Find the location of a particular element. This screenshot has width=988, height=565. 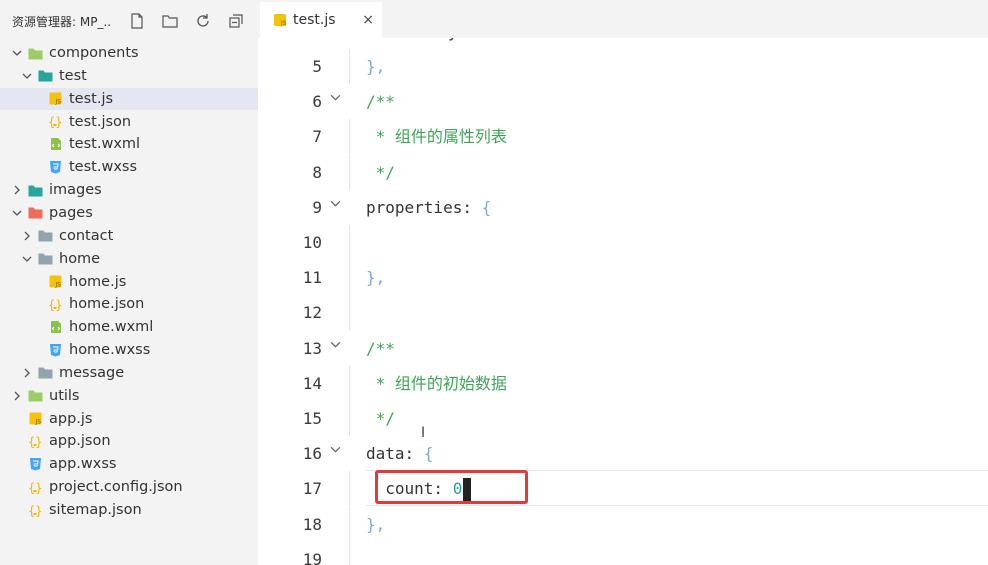

code-line-8: 8 */ is located at coordinates (623, 172).